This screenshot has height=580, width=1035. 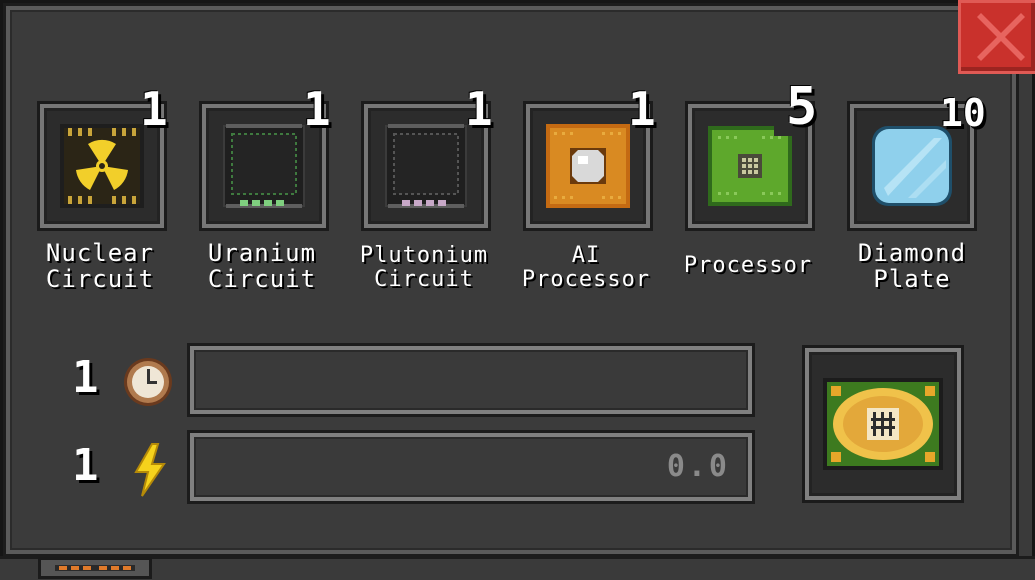 What do you see at coordinates (963, 113) in the screenshot?
I see `ingredient-qty: 10` at bounding box center [963, 113].